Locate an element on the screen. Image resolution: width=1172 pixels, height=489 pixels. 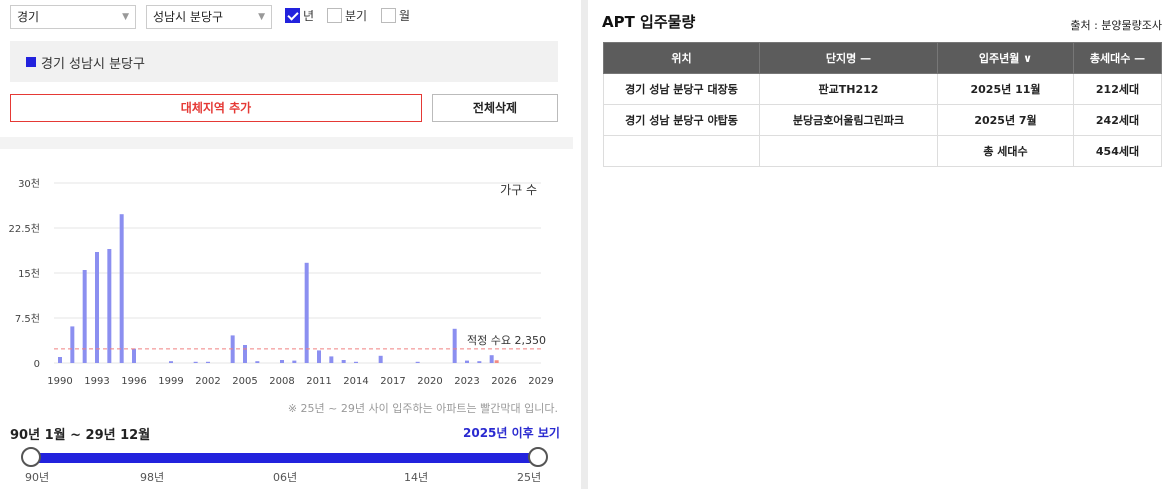
chart-legend: 가구 수 is located at coordinates (518, 190).